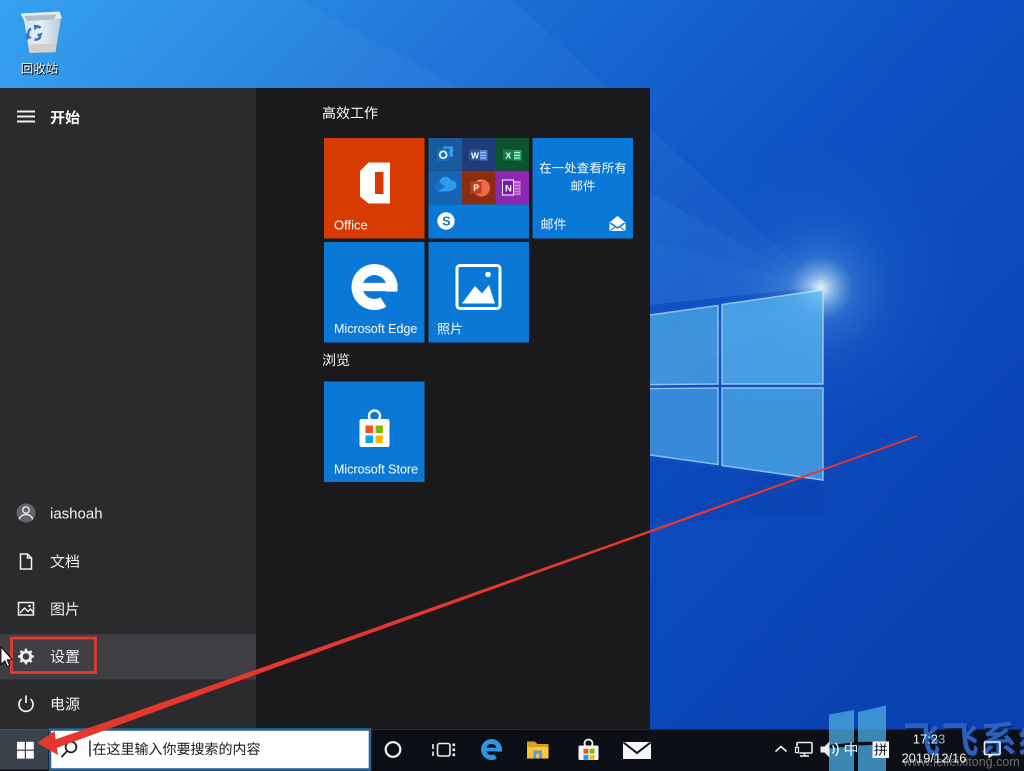  What do you see at coordinates (475, 156) in the screenshot?
I see `svg-text: W` at bounding box center [475, 156].